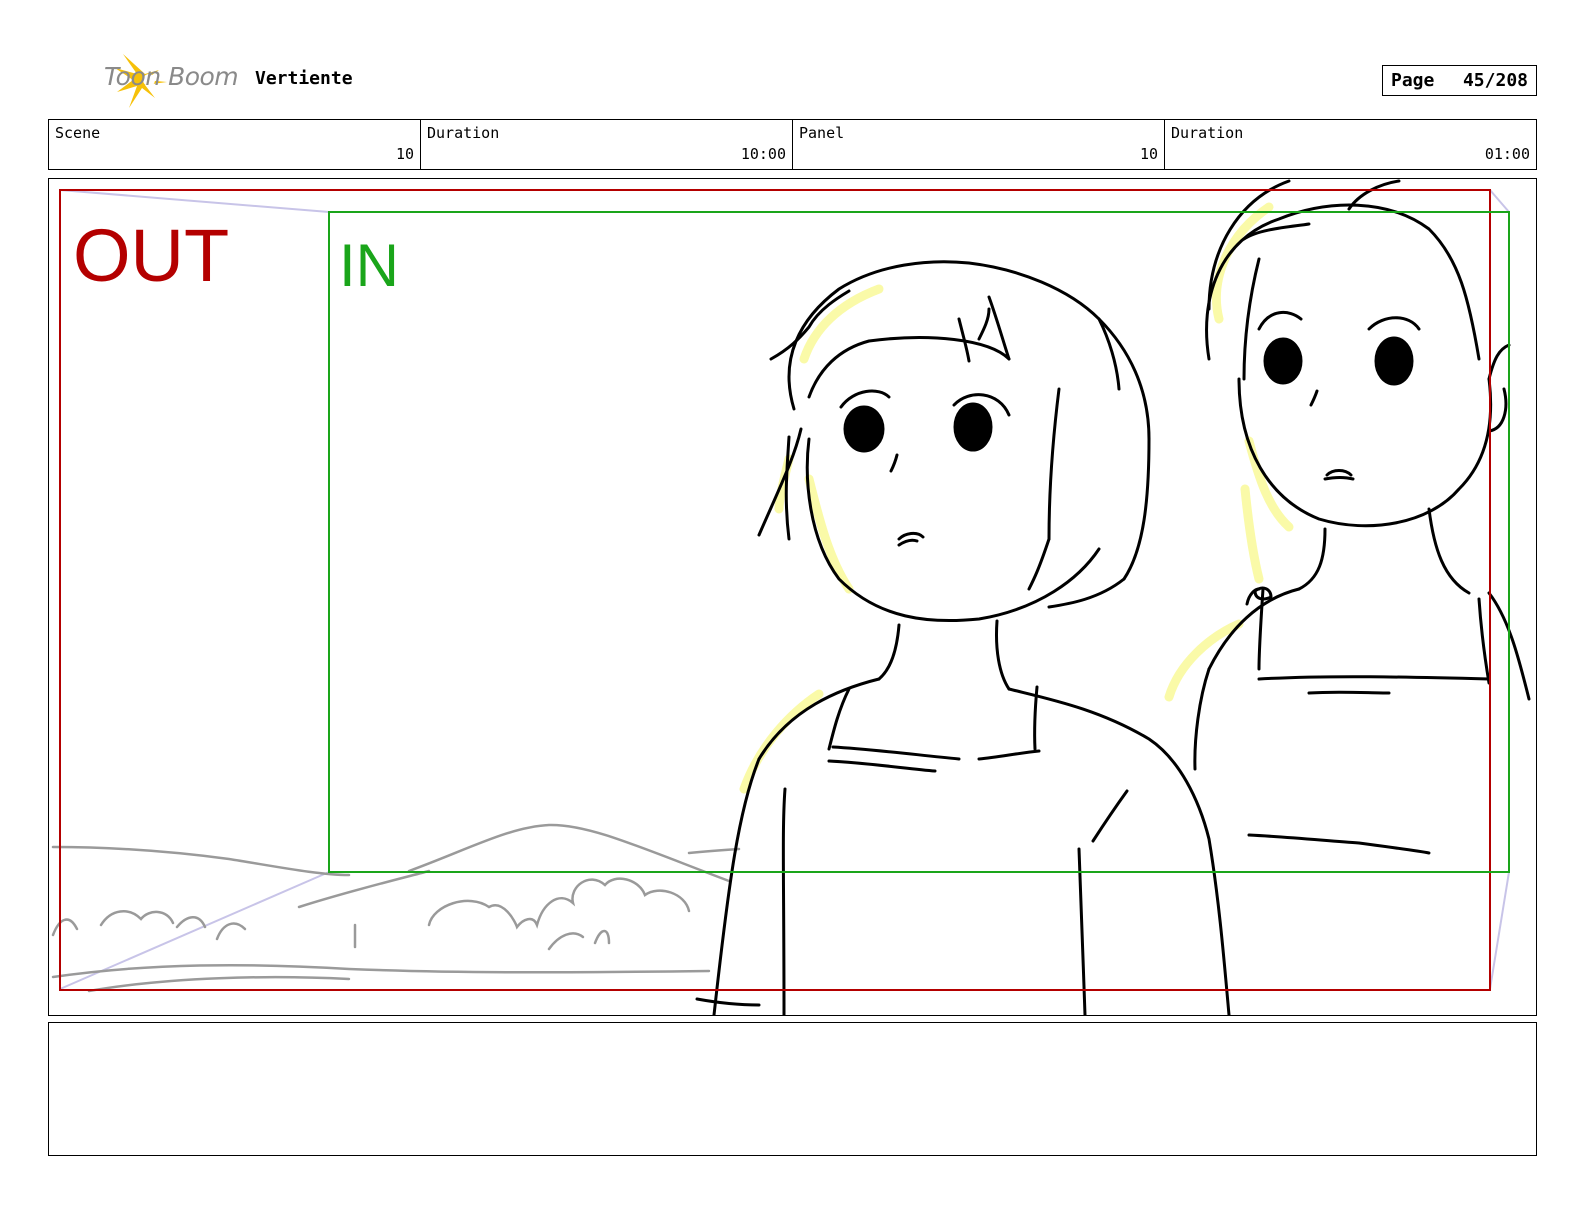  I want to click on scene-value: 10, so click(404, 154).